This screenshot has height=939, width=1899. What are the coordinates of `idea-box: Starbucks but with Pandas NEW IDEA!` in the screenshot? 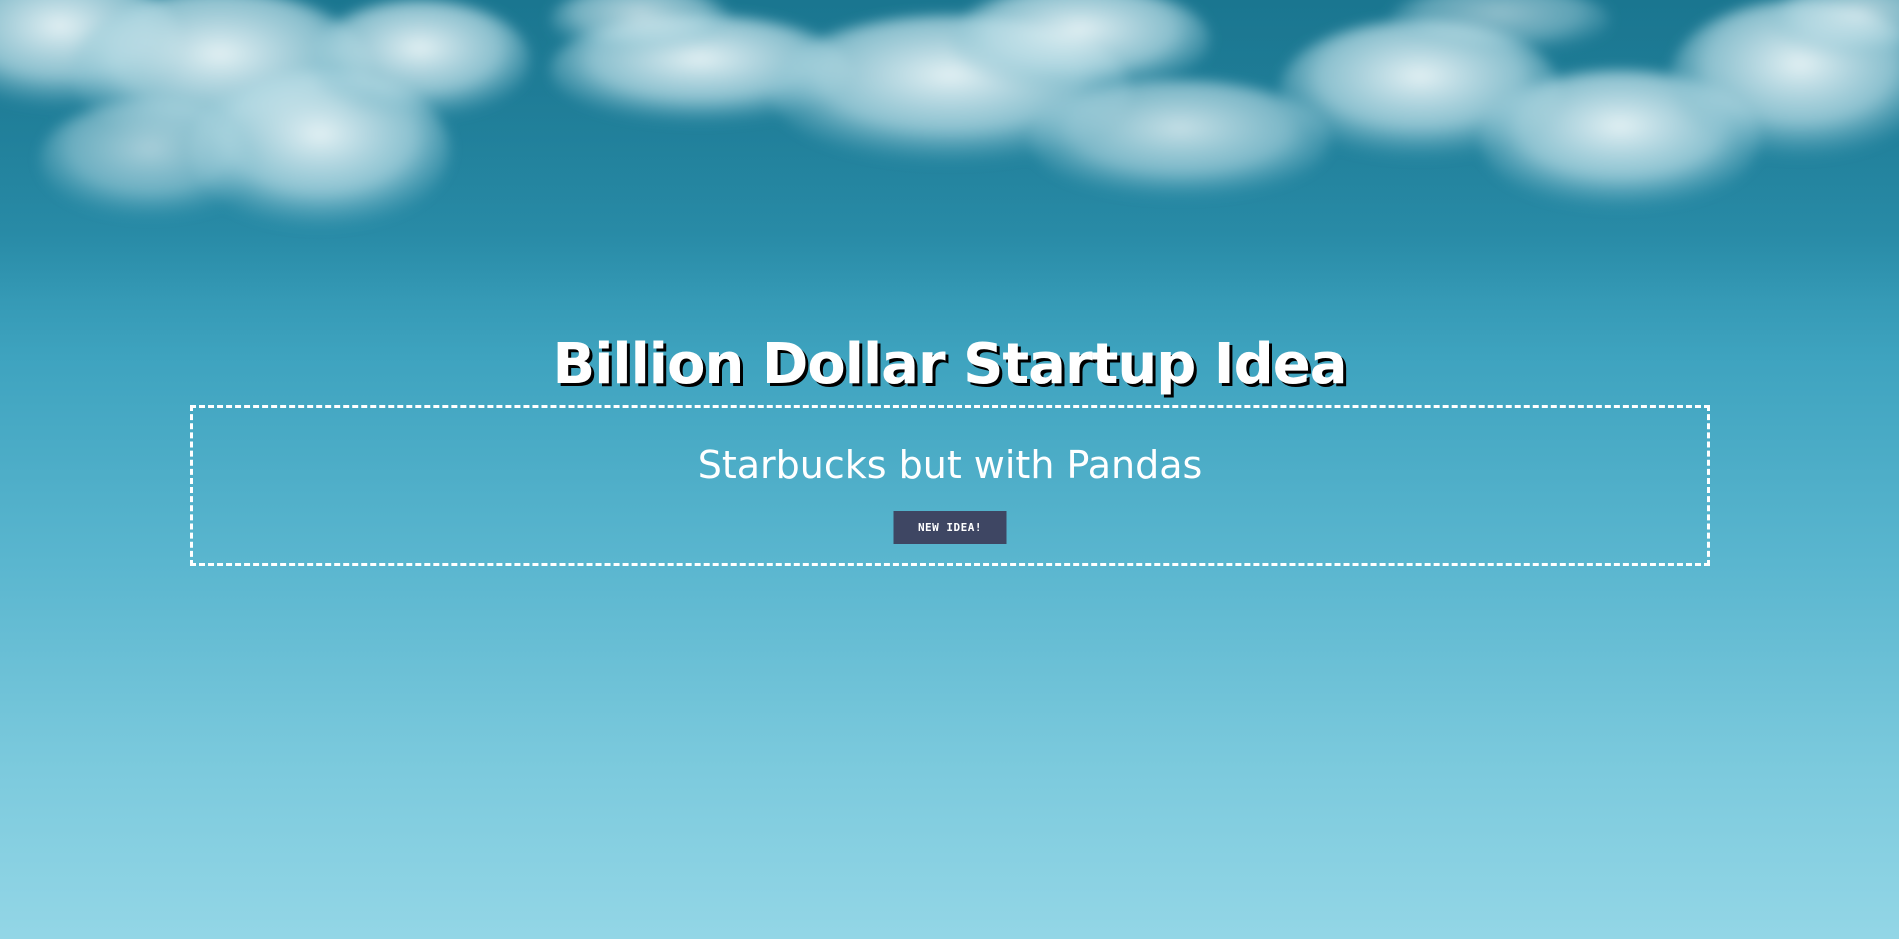 It's located at (950, 485).